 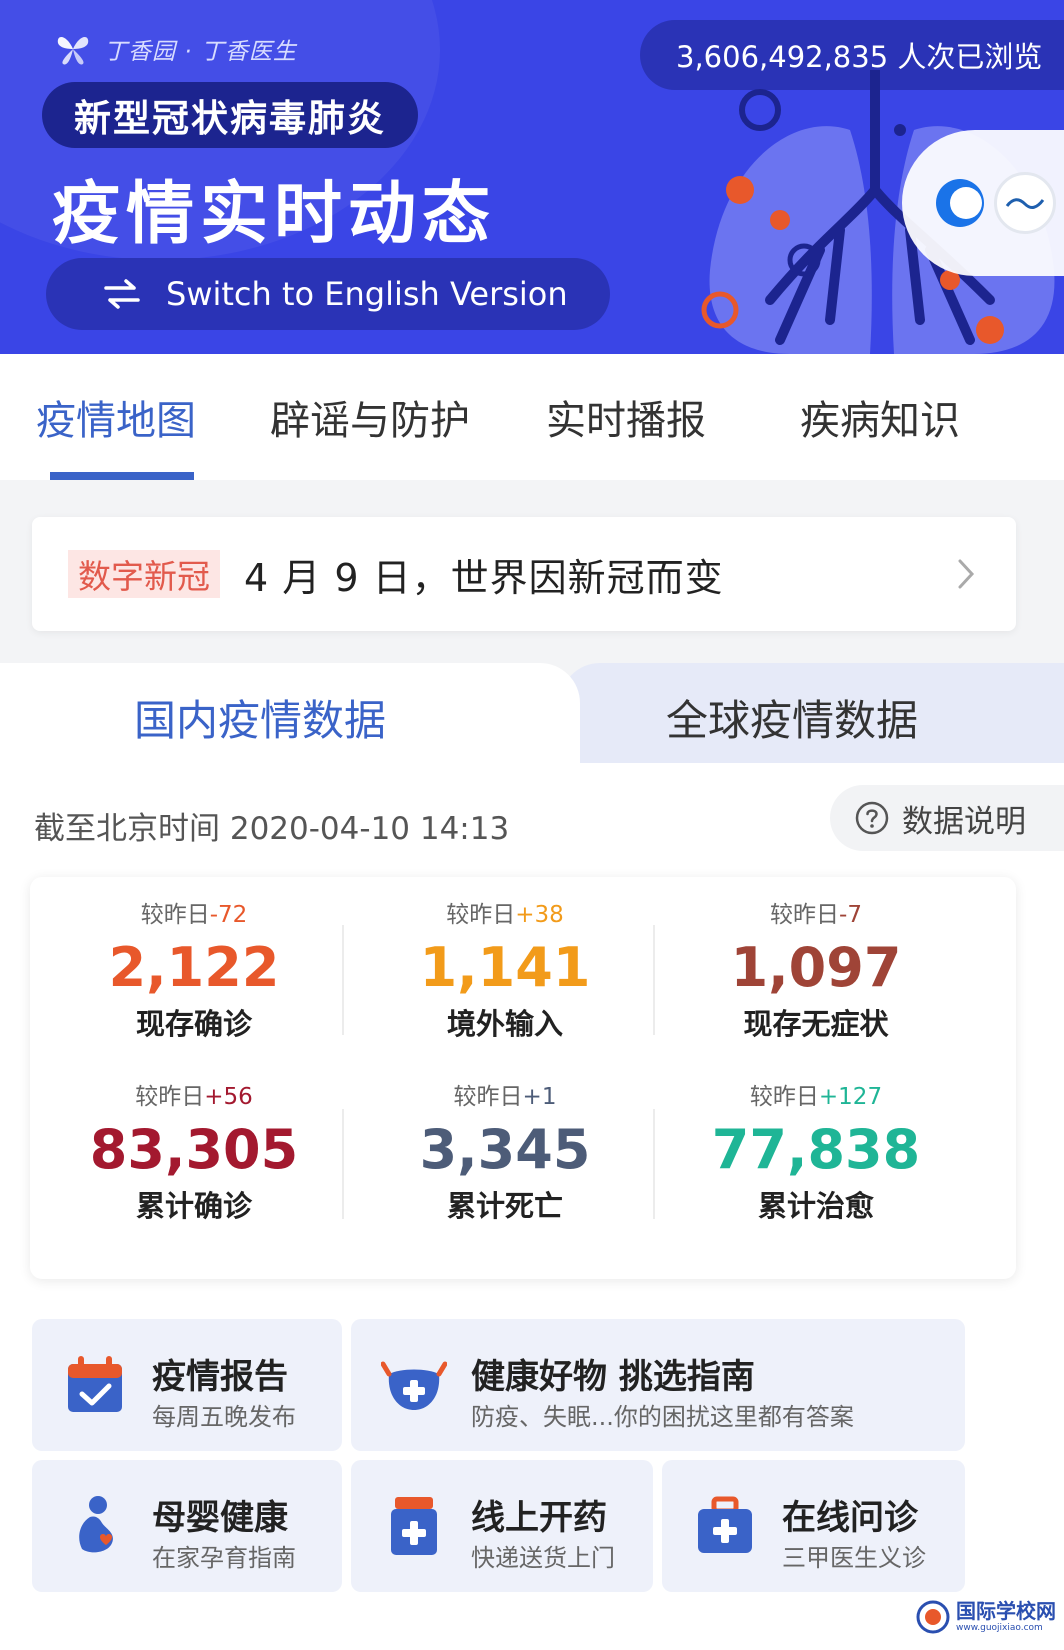 I want to click on service-title: 在线问诊, so click(x=850, y=1518).